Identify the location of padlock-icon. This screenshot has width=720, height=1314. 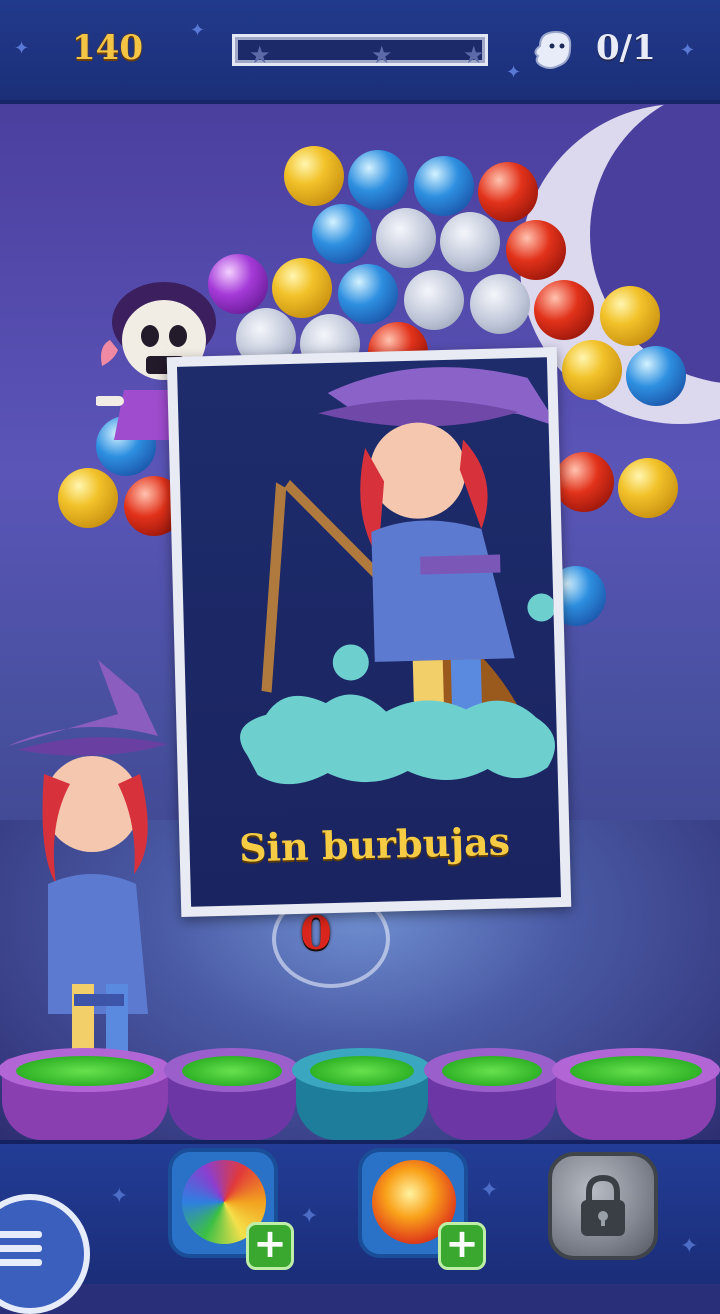
(603, 1205).